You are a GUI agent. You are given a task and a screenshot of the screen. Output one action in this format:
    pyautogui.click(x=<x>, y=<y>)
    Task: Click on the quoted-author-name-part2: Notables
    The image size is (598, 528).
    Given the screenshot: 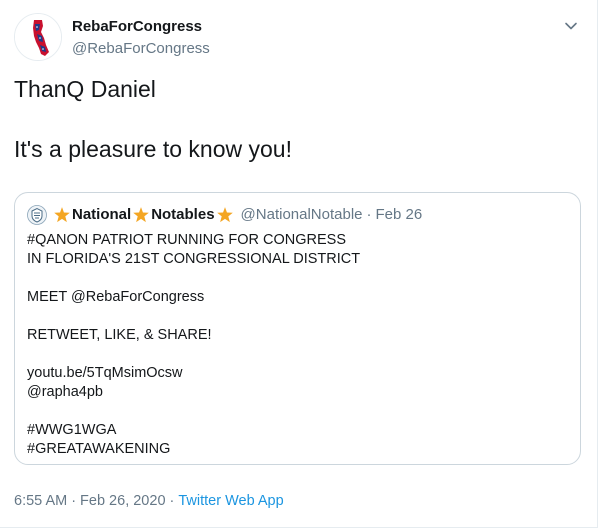 What is the action you would take?
    pyautogui.click(x=183, y=214)
    